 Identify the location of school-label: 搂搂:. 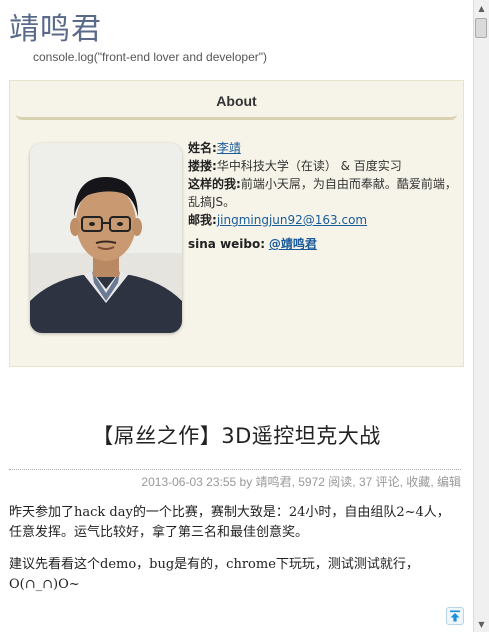
(202, 166).